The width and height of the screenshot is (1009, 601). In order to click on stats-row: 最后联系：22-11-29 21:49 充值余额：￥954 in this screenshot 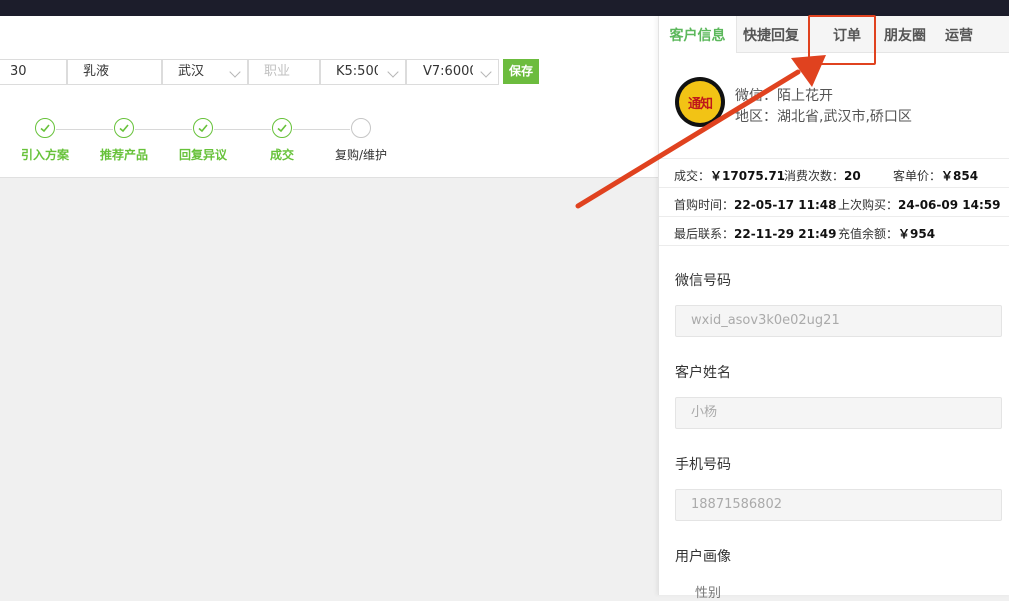, I will do `click(834, 231)`.